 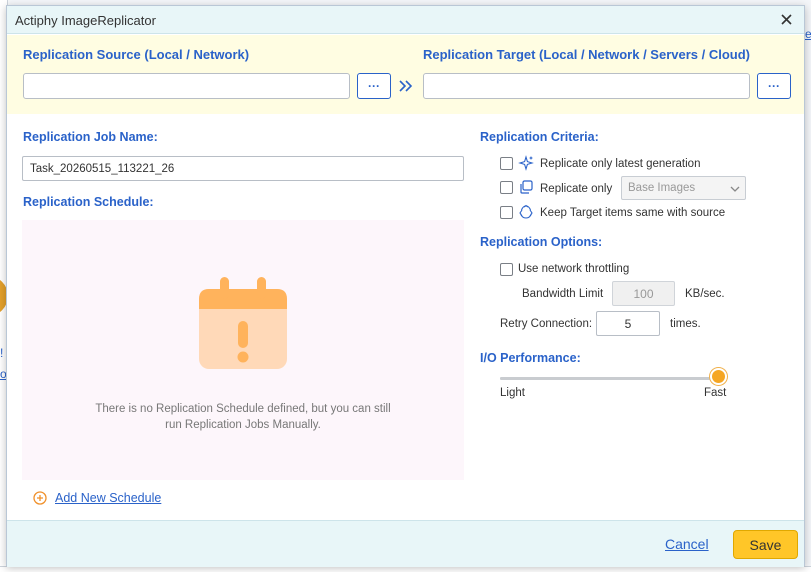 What do you see at coordinates (715, 393) in the screenshot?
I see `slider-max-label: Fast` at bounding box center [715, 393].